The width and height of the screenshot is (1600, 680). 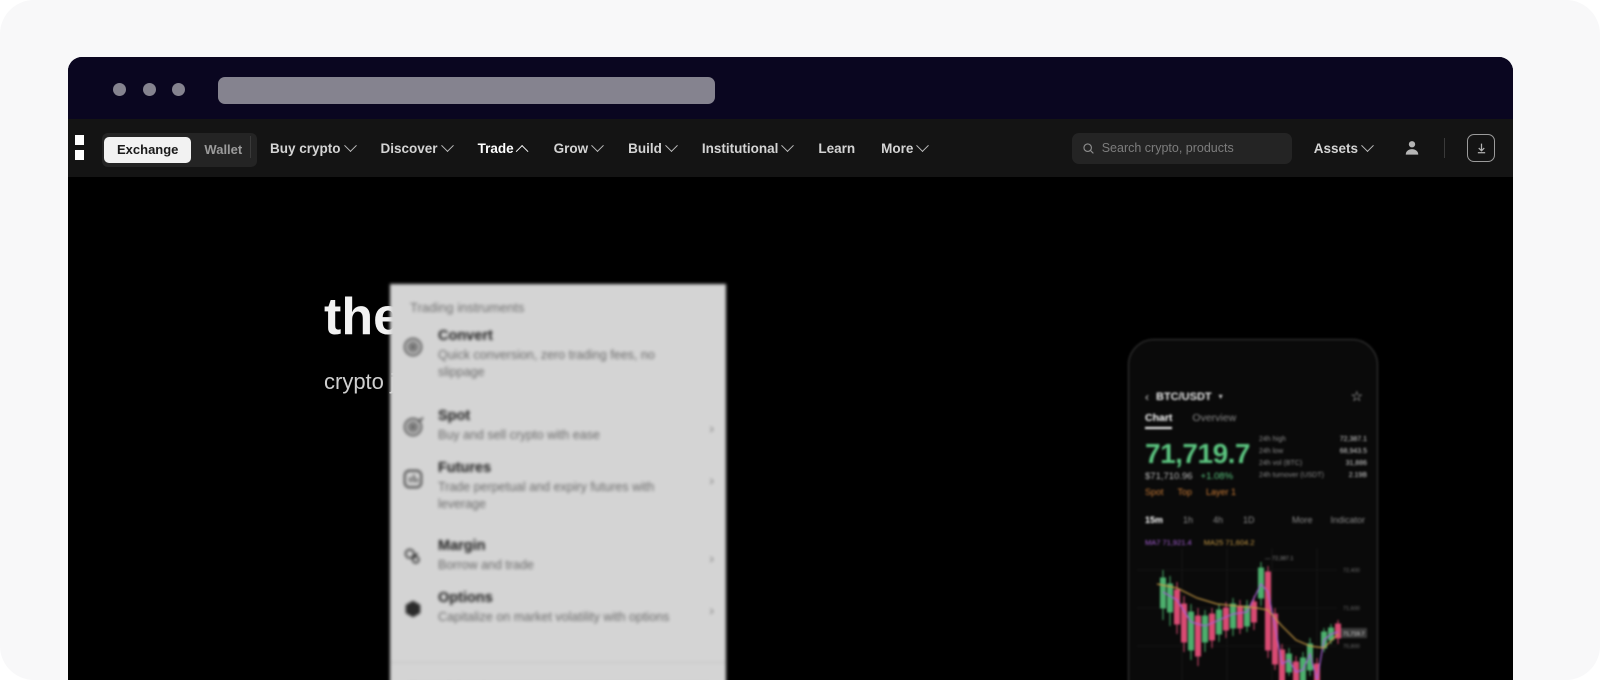 I want to click on stat-label: 24h vol (BTC), so click(x=1281, y=463).